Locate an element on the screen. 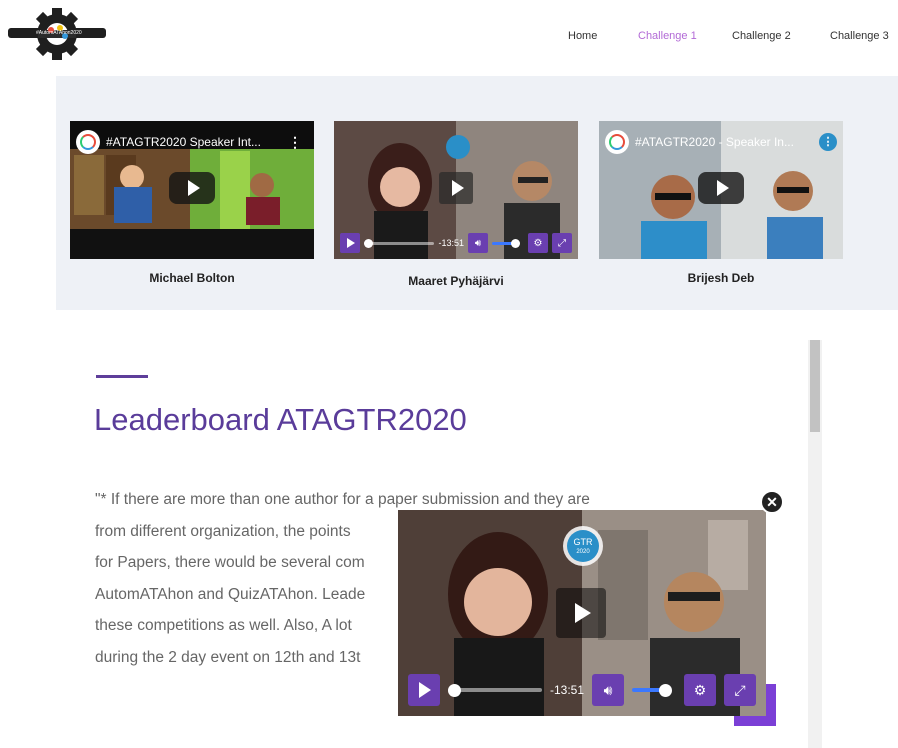 This screenshot has width=898, height=748. more-options-icon: ⋮ is located at coordinates (295, 142).